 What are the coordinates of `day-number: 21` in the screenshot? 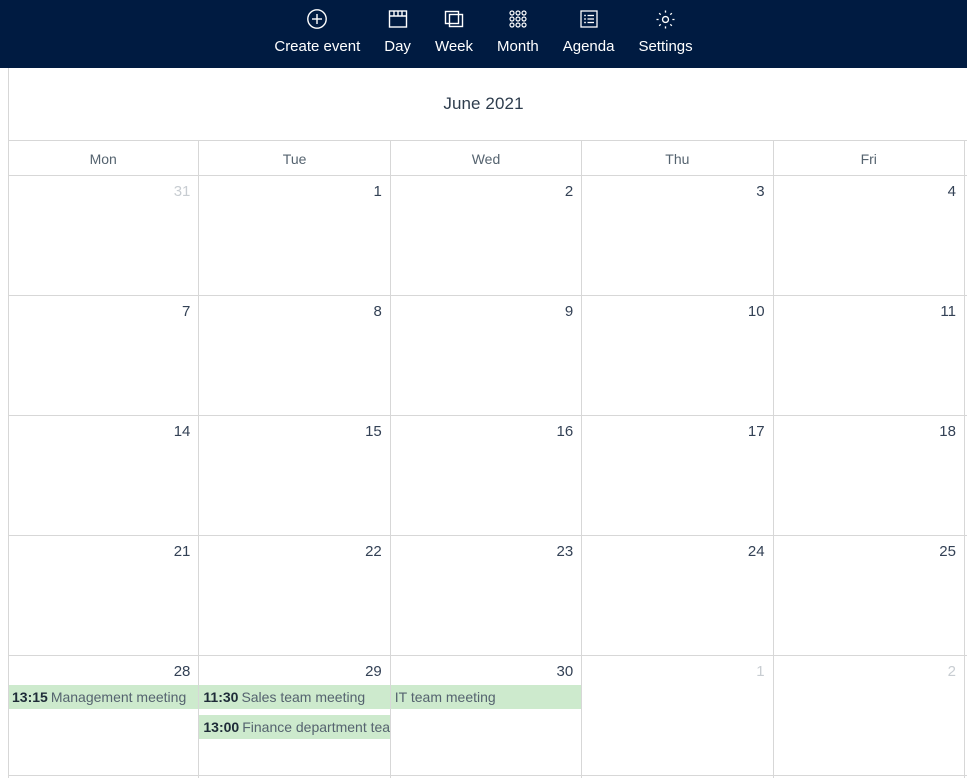 It's located at (182, 551).